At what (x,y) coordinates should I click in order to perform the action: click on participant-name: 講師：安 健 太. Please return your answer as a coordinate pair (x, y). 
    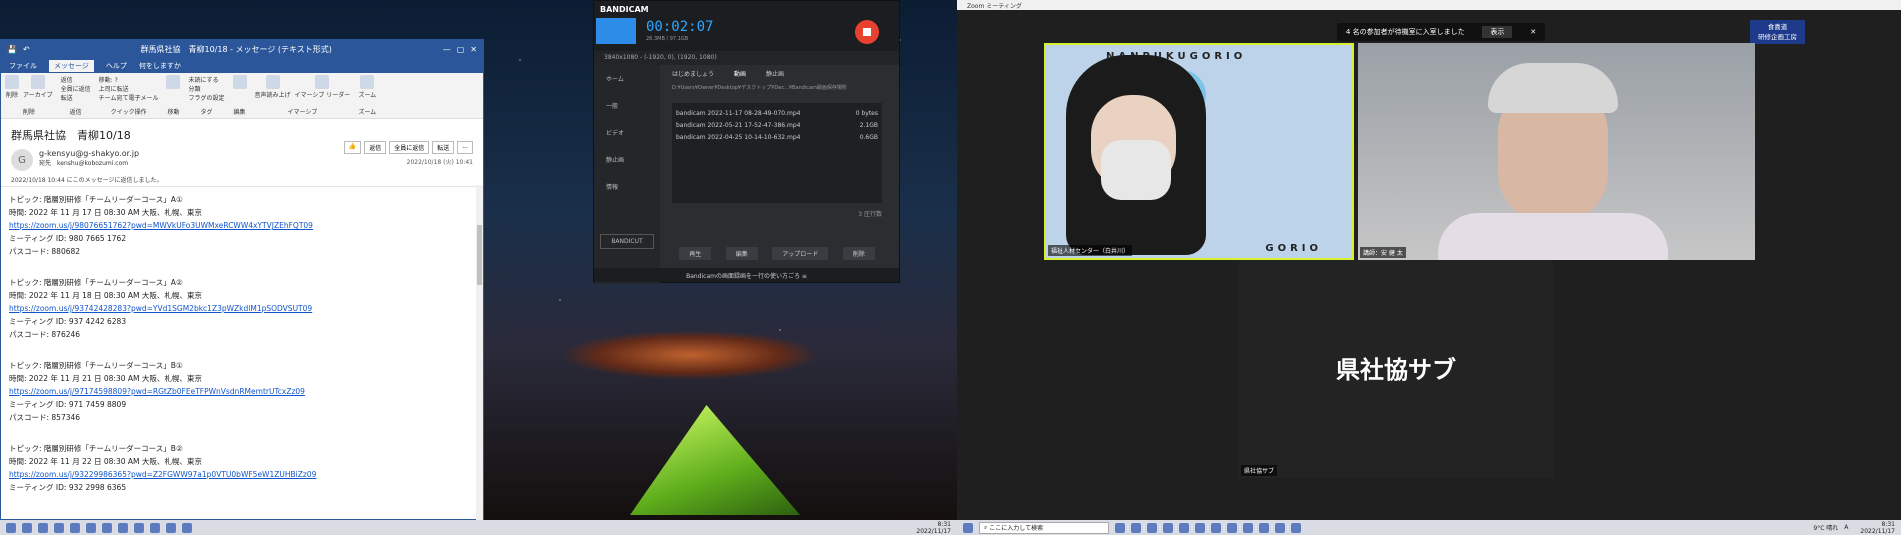
    Looking at the image, I should click on (1383, 252).